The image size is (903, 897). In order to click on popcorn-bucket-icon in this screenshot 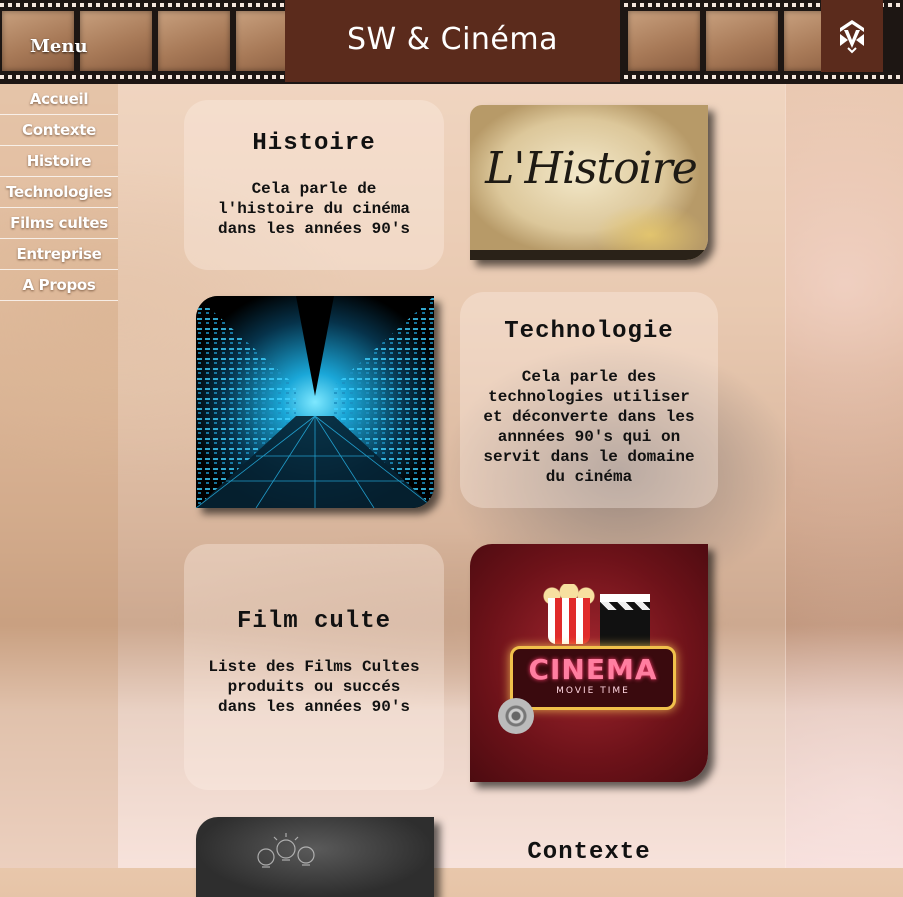, I will do `click(569, 621)`.